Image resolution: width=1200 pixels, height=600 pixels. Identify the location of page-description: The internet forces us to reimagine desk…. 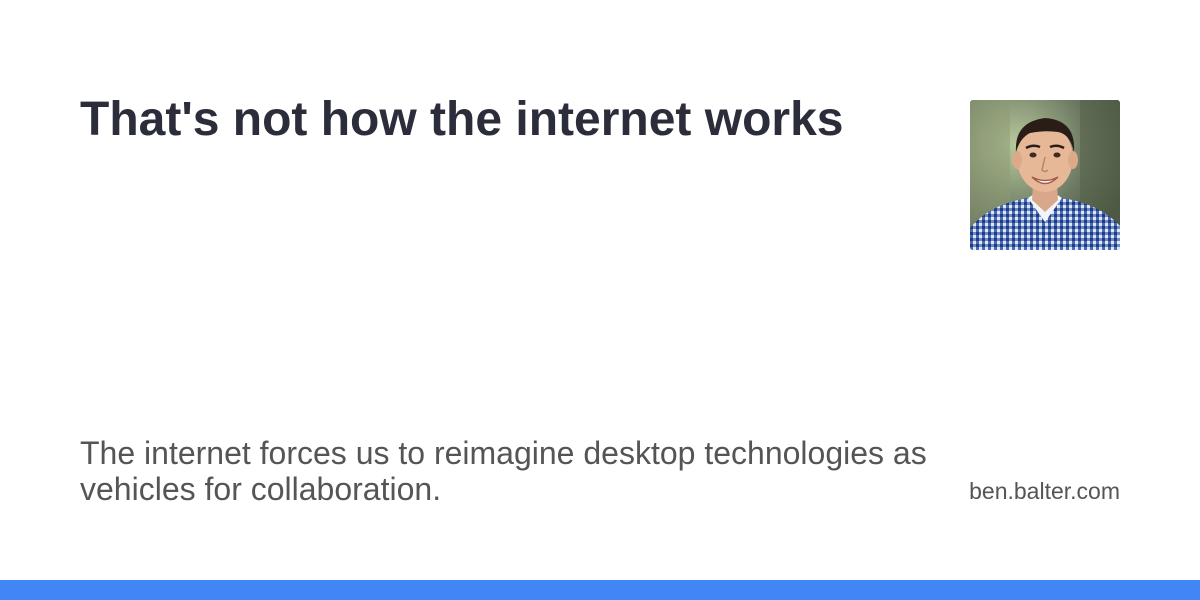
(503, 471).